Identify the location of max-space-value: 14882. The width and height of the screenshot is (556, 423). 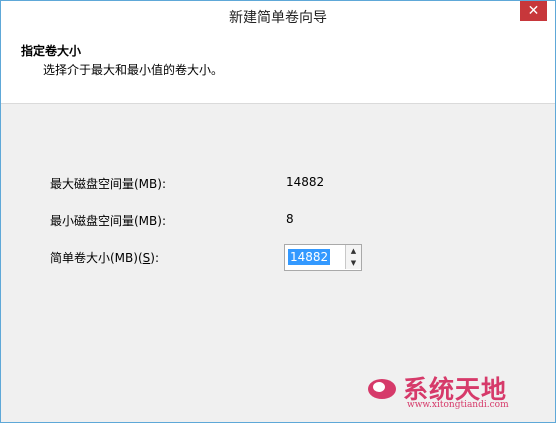
(305, 182).